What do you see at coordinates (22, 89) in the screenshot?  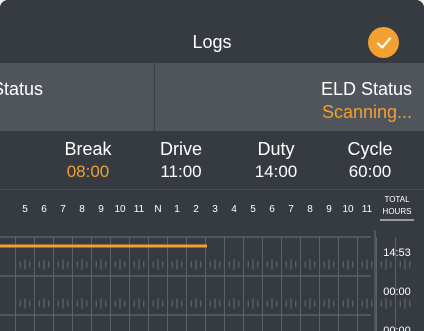 I see `status-label: Status` at bounding box center [22, 89].